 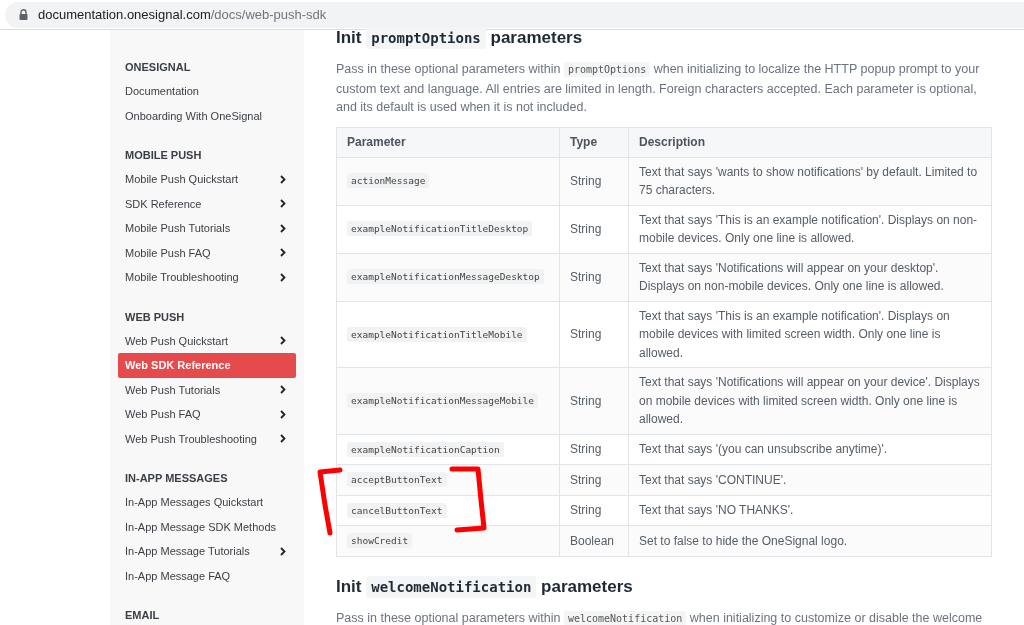 What do you see at coordinates (810, 229) in the screenshot?
I see `table-cell: Text that says 'This is an example notification'. Displays on non-mobile devices. Only one line is allowed.` at bounding box center [810, 229].